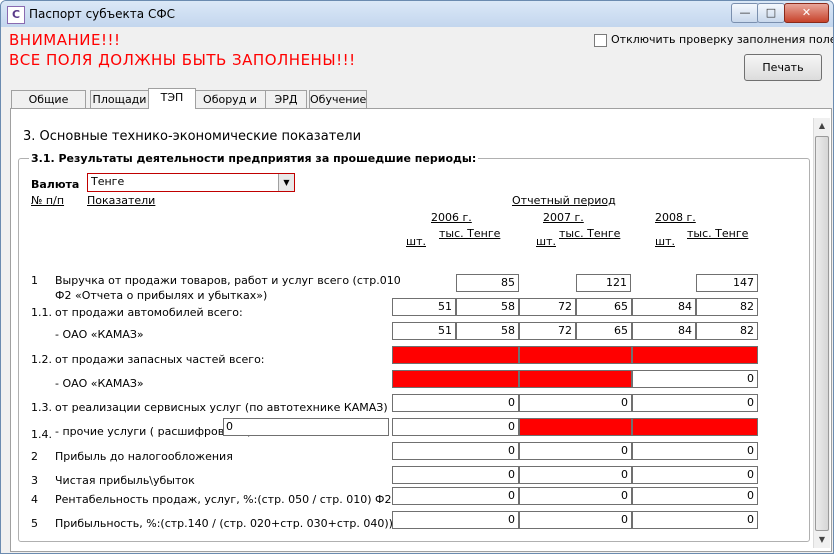 Image resolution: width=834 pixels, height=554 pixels. What do you see at coordinates (695, 475) in the screenshot?
I see `row-3-2008-cell: 0` at bounding box center [695, 475].